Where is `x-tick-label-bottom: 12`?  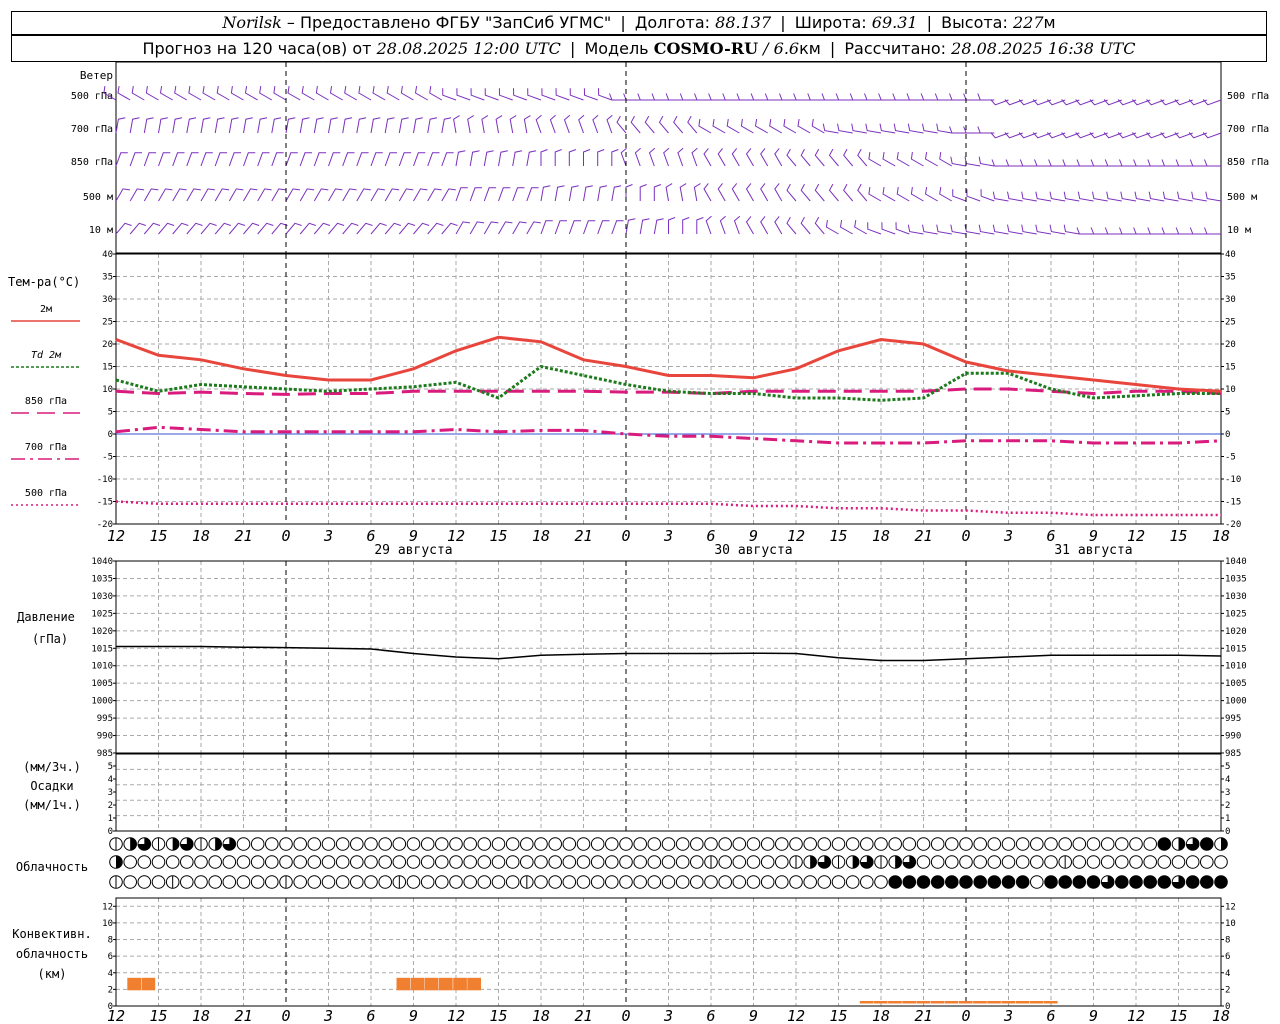
x-tick-label-bottom: 12 is located at coordinates (796, 1015).